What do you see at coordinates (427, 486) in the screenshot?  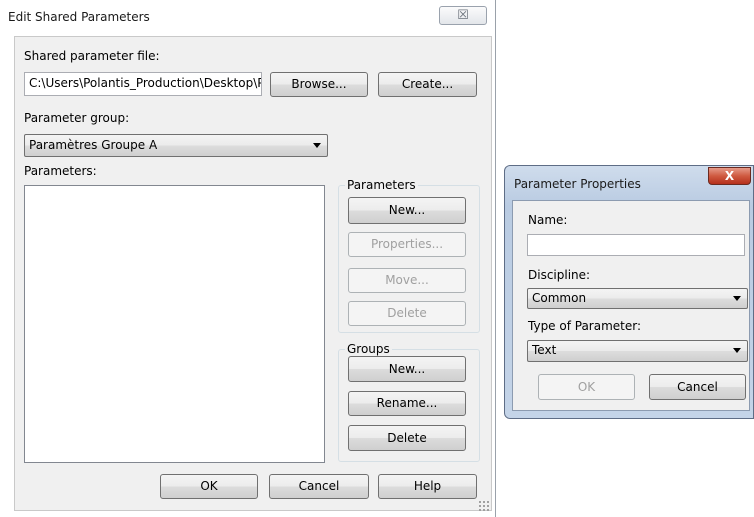 I see `help-button: Help` at bounding box center [427, 486].